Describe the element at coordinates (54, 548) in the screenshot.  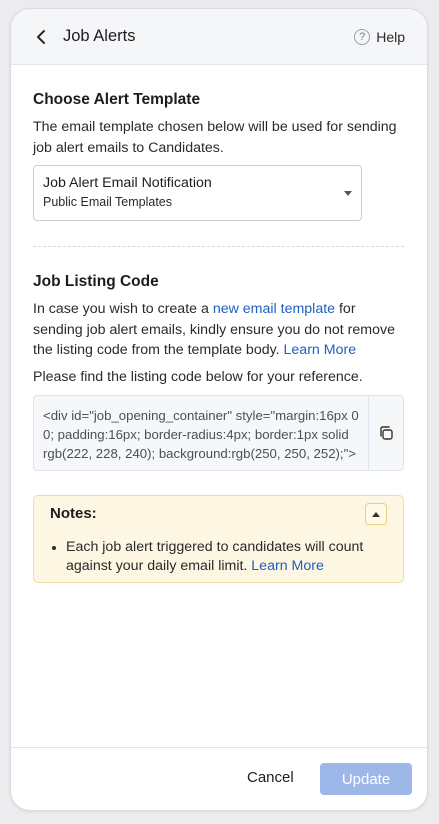
I see `bullet-icon` at that location.